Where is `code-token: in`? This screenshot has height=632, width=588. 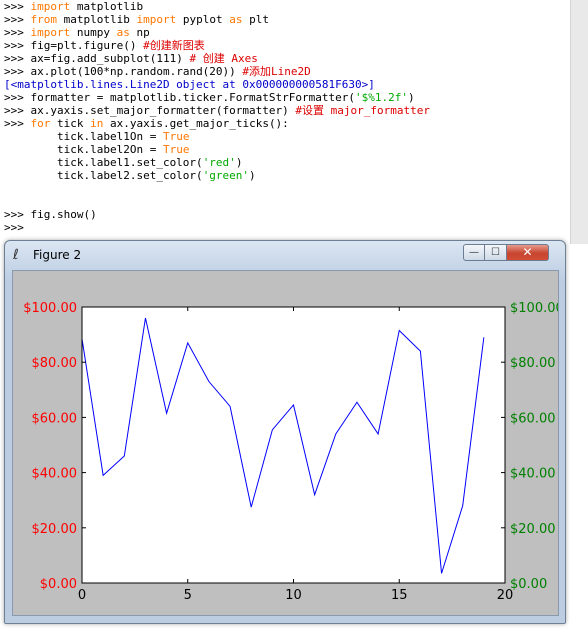
code-token: in is located at coordinates (97, 123).